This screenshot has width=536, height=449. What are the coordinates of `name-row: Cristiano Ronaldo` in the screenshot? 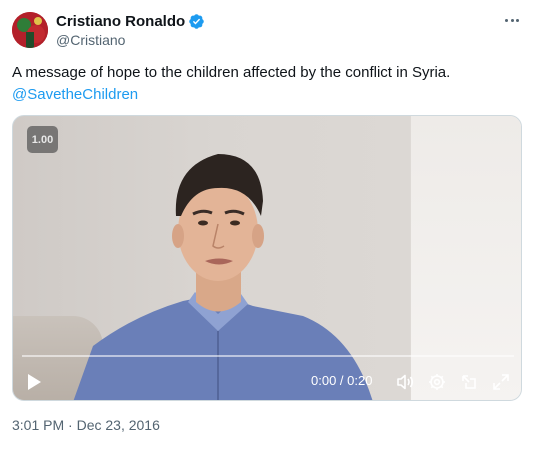 It's located at (130, 21).